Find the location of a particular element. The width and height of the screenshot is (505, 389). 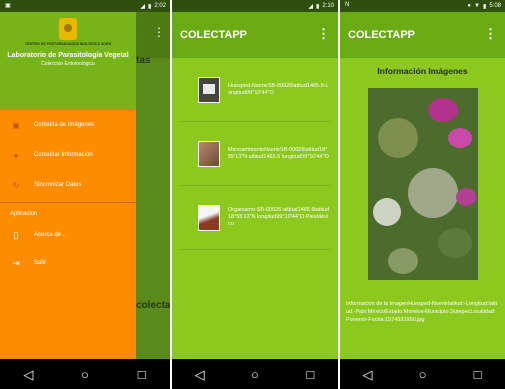

status-bar: ▣ ◢ ▮ 2:02 is located at coordinates (85, 6).